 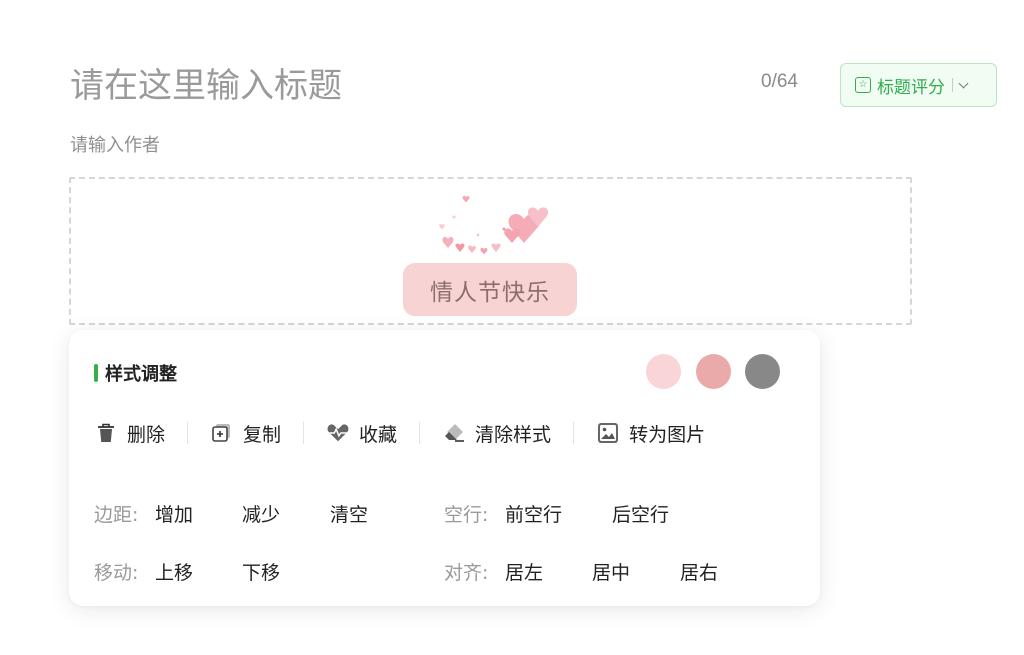 What do you see at coordinates (466, 573) in the screenshot?
I see `align-label: 对齐:` at bounding box center [466, 573].